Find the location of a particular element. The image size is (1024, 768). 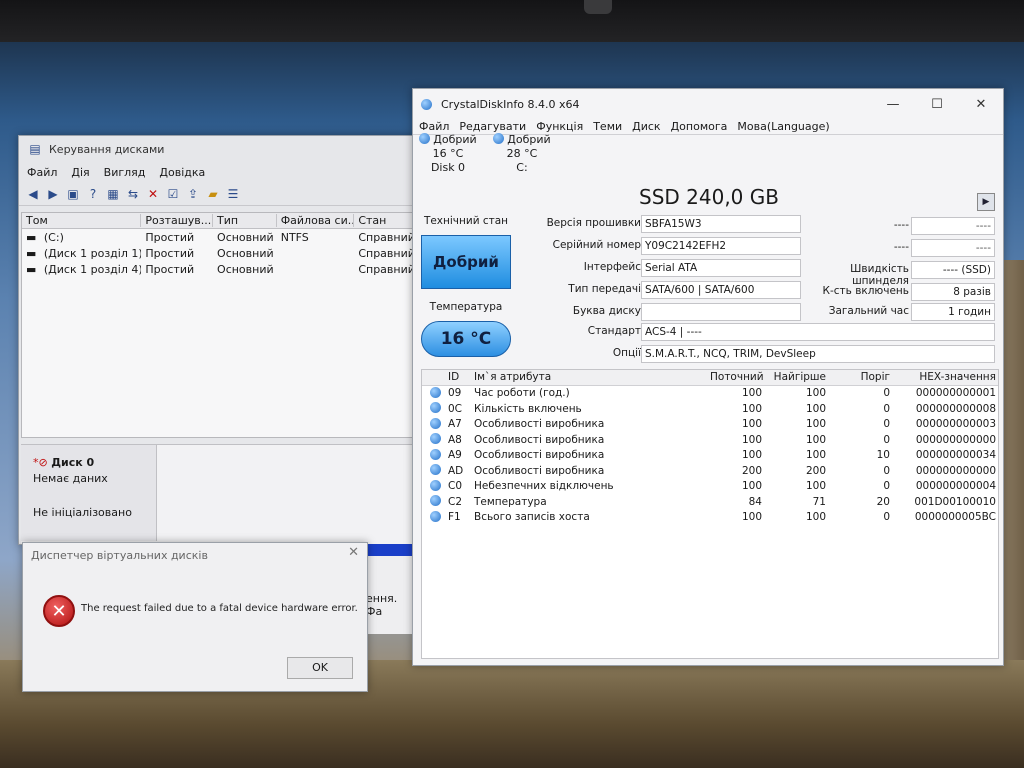

attr-id: A9 is located at coordinates (455, 455).